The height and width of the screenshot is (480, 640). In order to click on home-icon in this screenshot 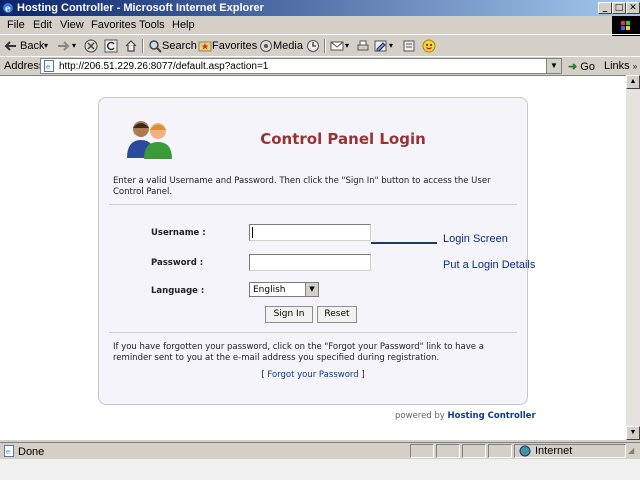, I will do `click(131, 46)`.